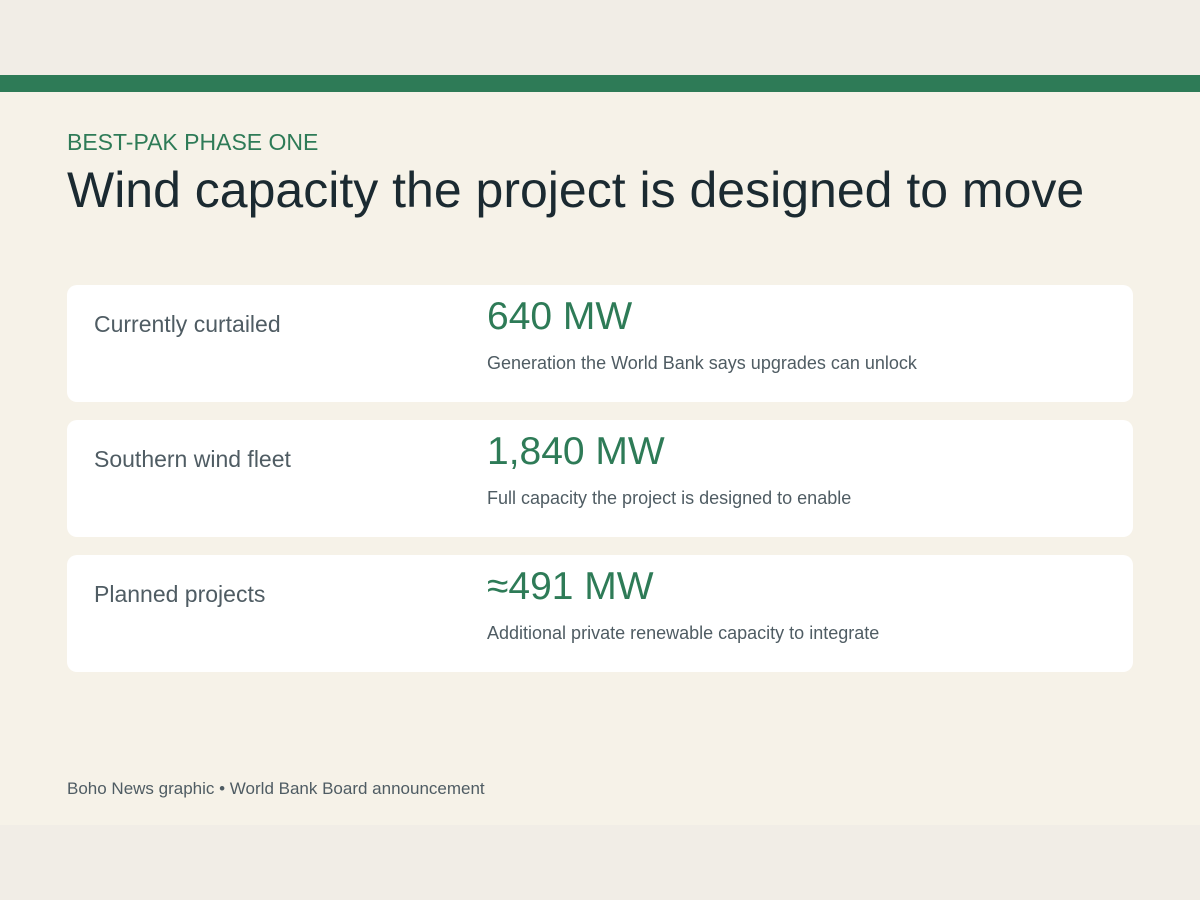 The image size is (1200, 900). I want to click on stat-card-value: ≈491 MW, so click(570, 586).